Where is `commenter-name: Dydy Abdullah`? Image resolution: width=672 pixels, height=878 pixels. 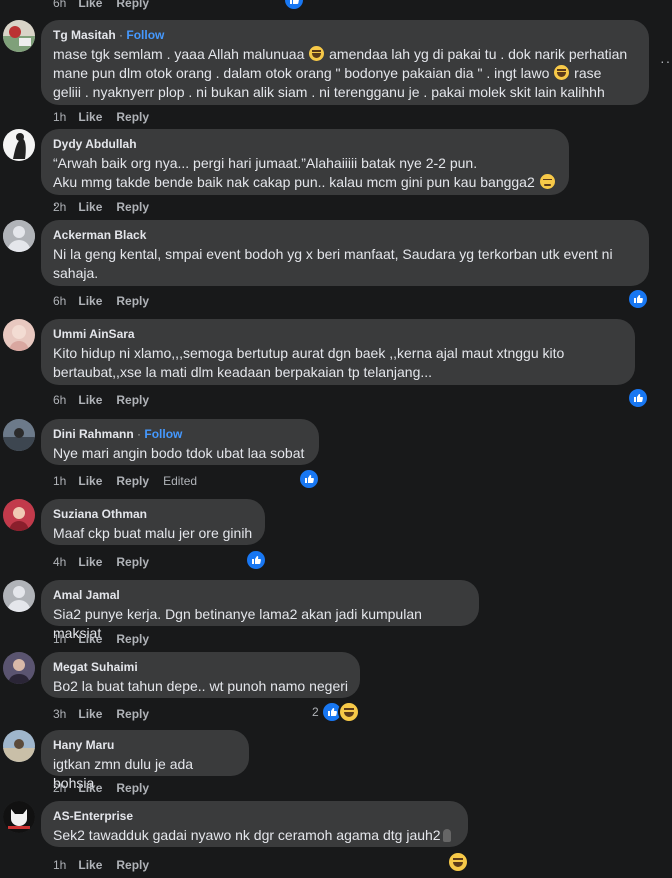 commenter-name: Dydy Abdullah is located at coordinates (95, 144).